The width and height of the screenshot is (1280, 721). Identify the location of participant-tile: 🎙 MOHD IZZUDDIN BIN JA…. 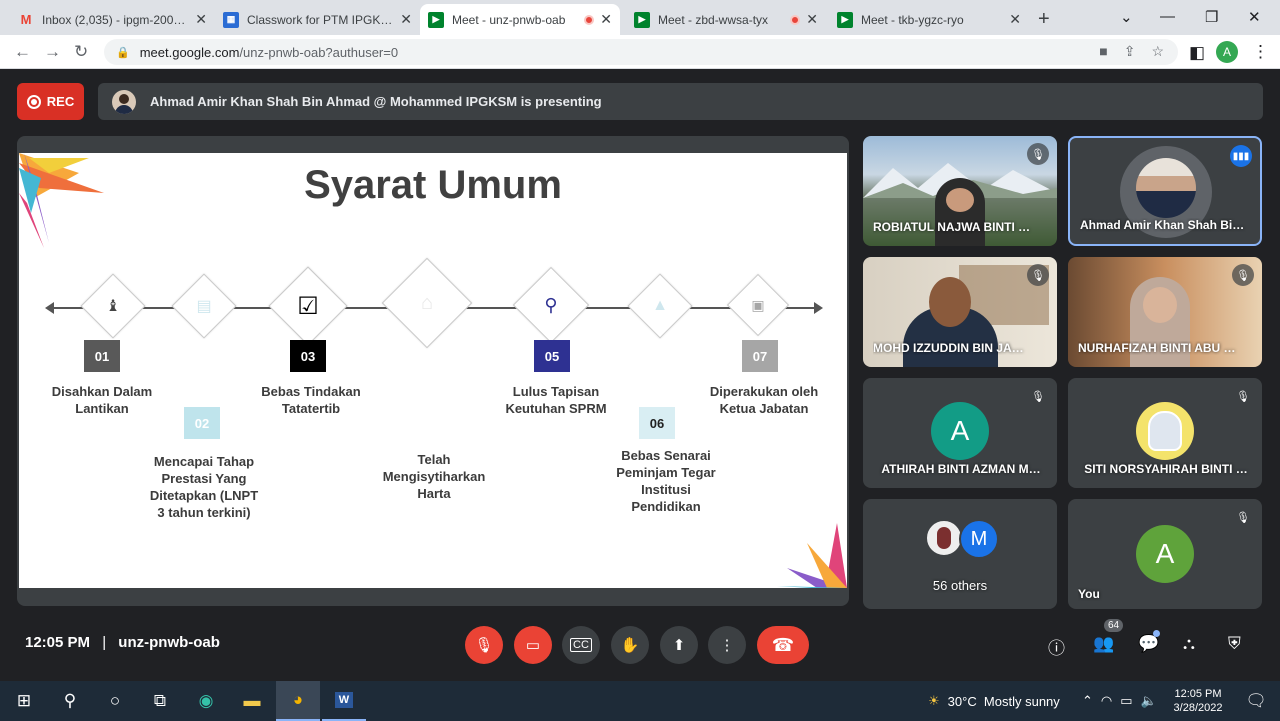
(960, 312).